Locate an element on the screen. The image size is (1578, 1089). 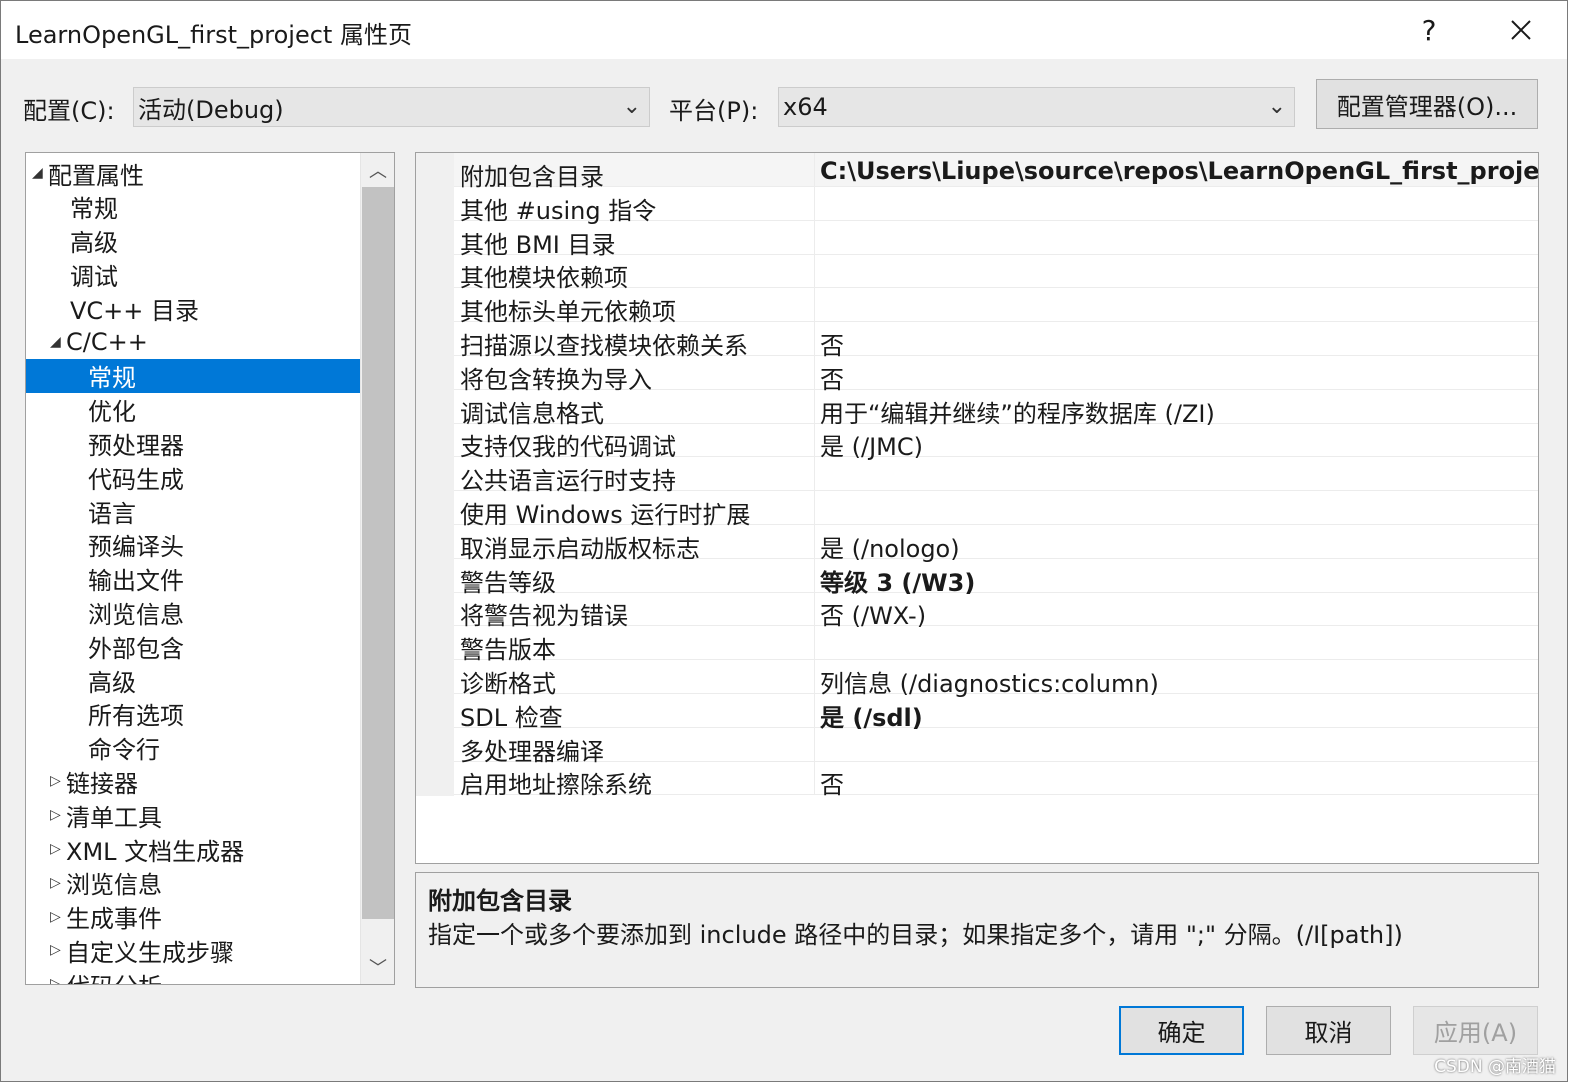
config-label: 配置(C): is located at coordinates (69, 111).